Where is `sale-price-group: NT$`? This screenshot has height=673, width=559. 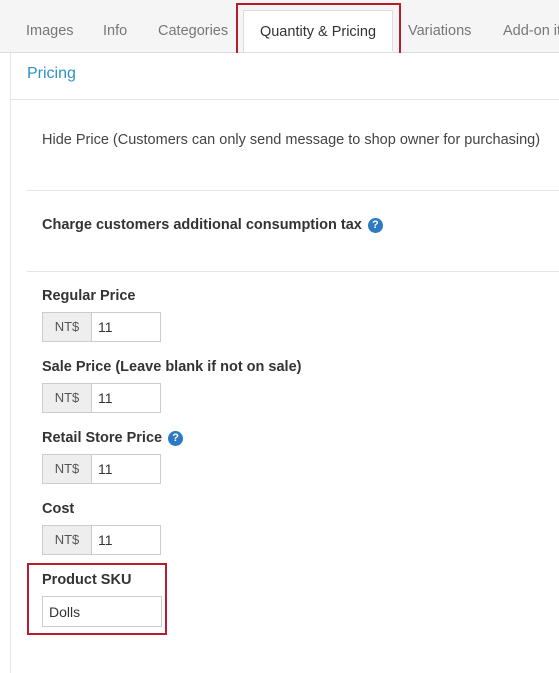 sale-price-group: NT$ is located at coordinates (101, 398).